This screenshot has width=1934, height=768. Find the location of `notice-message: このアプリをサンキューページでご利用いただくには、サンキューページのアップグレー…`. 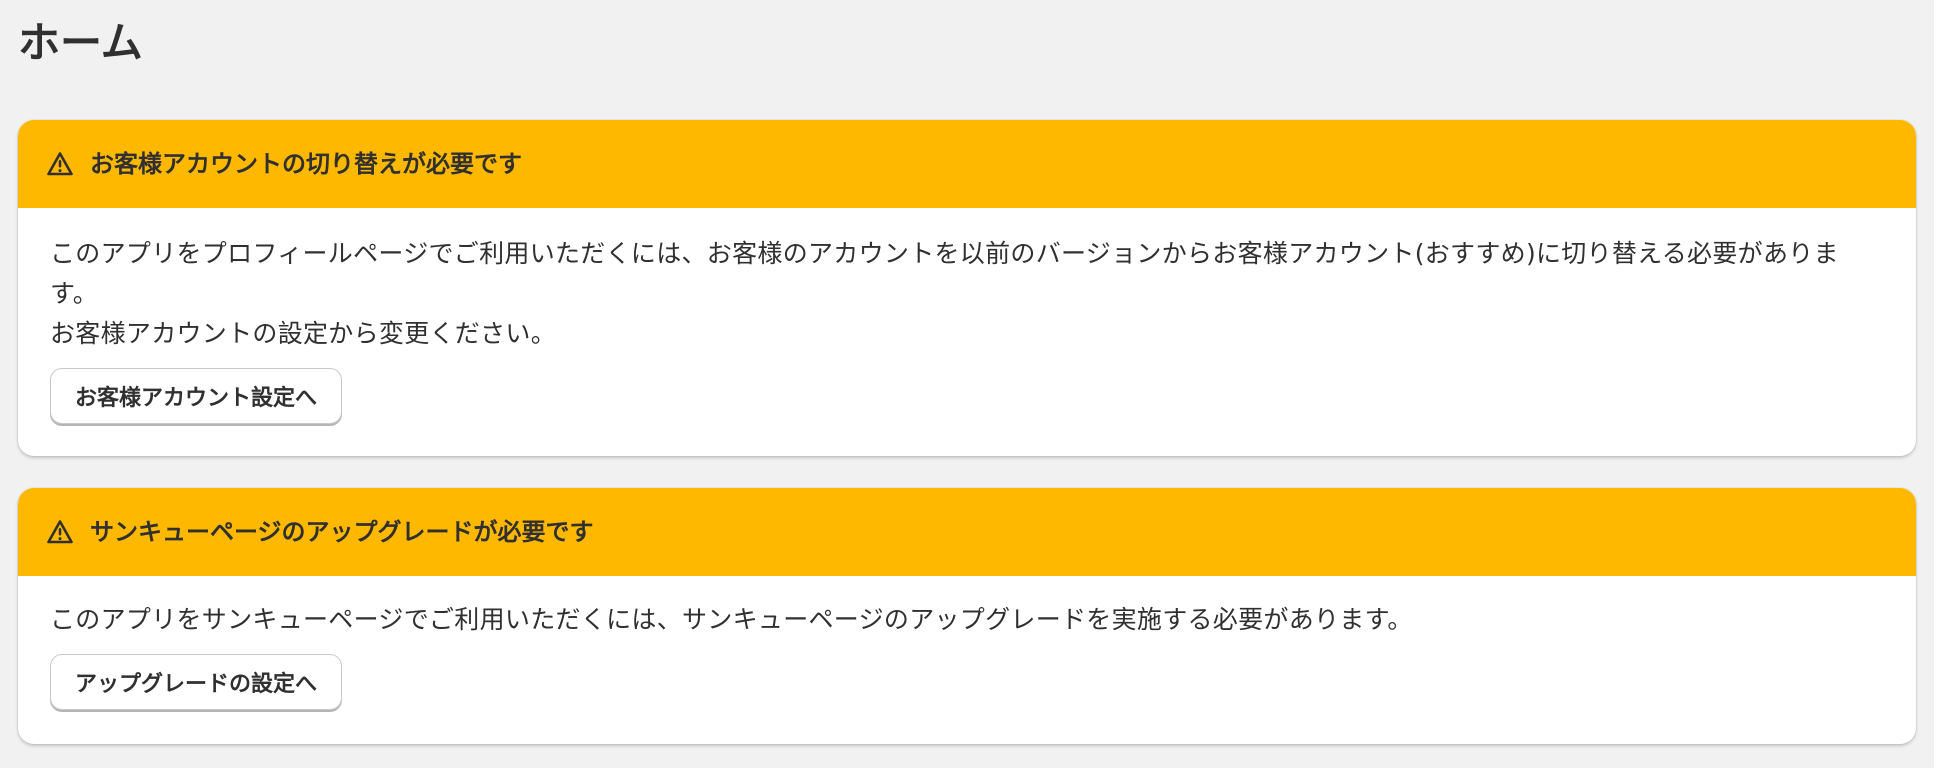

notice-message: このアプリをサンキューページでご利用いただくには、サンキューページのアップグレー… is located at coordinates (731, 619).